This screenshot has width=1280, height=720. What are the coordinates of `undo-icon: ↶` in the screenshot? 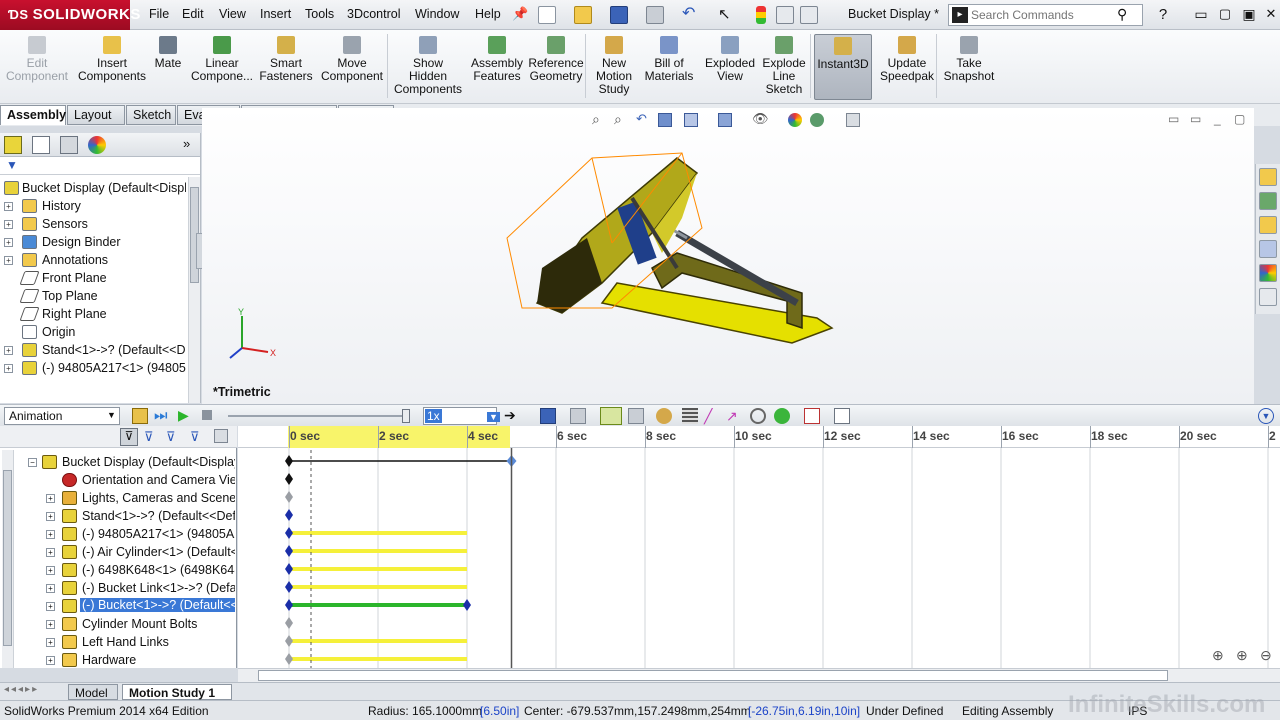 It's located at (691, 15).